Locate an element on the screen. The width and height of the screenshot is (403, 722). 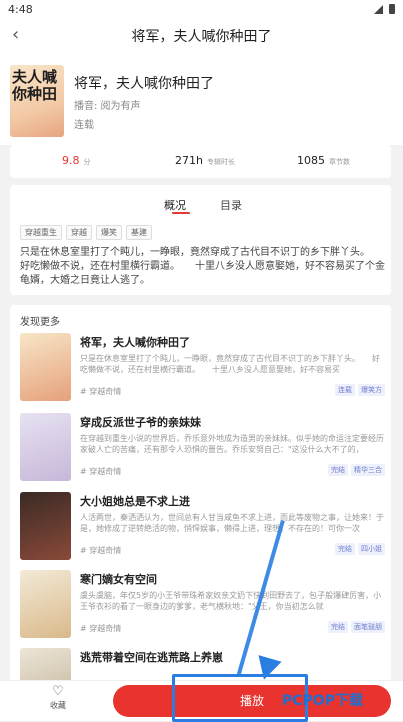
favorite-button: ♡ 收藏 is located at coordinates (58, 697).